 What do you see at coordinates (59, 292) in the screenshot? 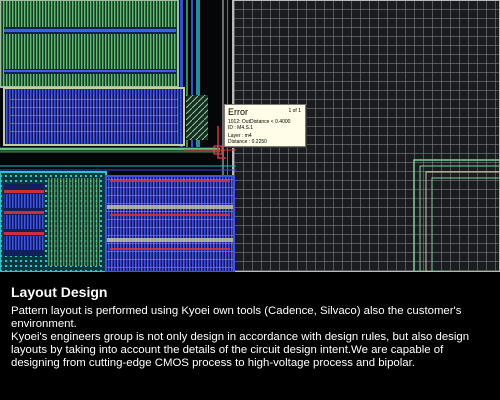
I see `caption-title: Layout Design` at bounding box center [59, 292].